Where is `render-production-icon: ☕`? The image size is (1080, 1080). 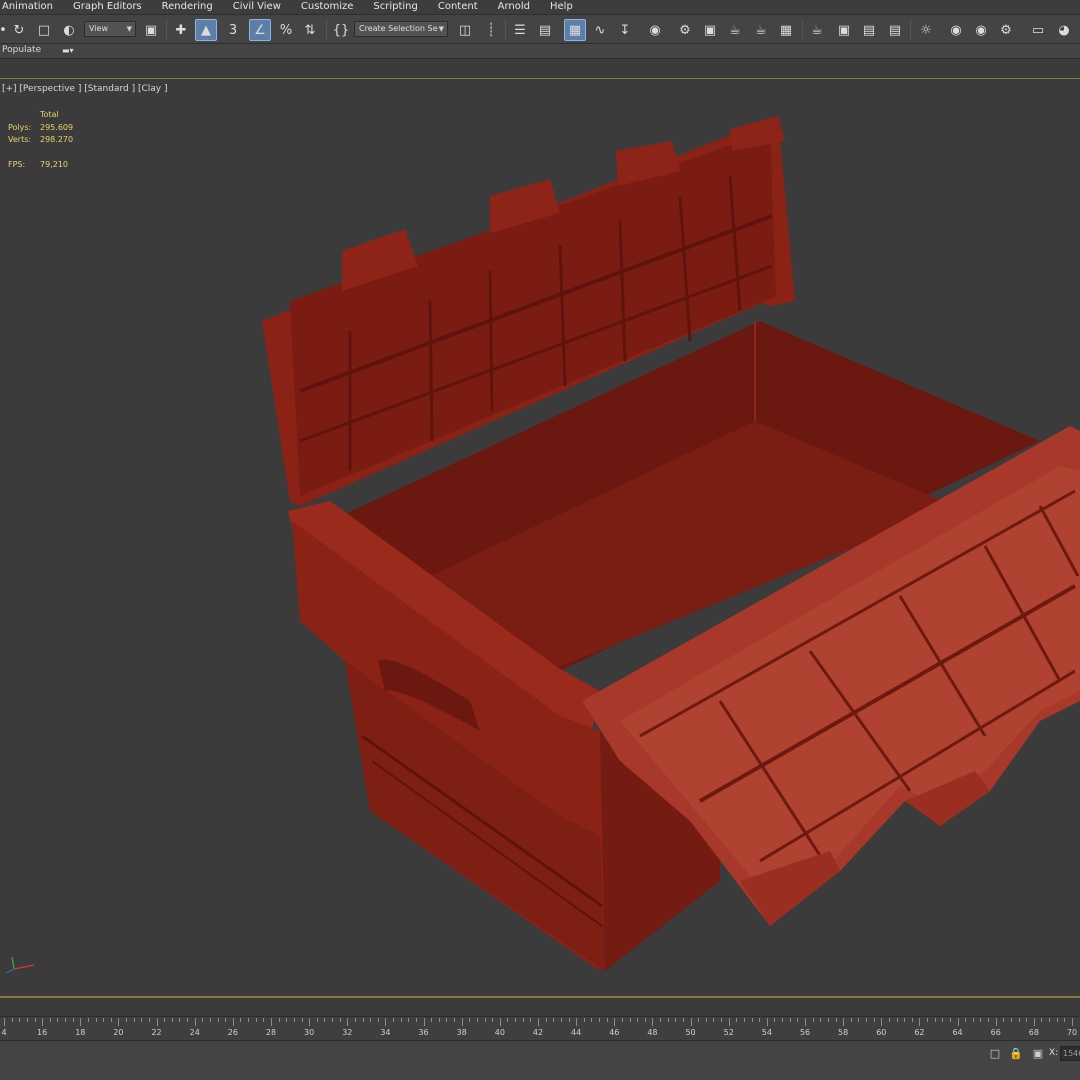
render-production-icon: ☕ is located at coordinates (735, 30).